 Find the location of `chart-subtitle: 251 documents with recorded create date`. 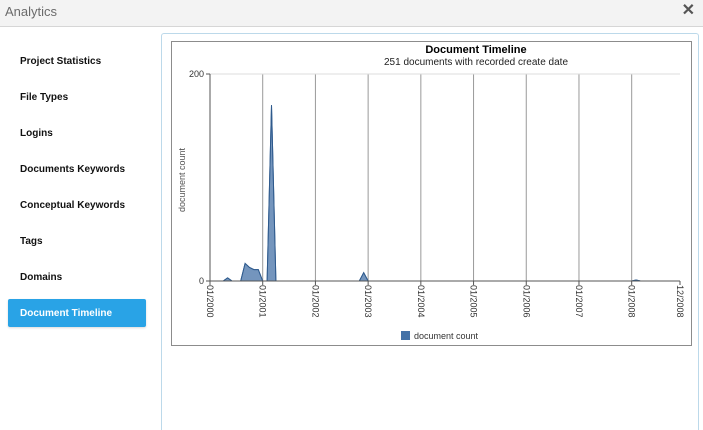

chart-subtitle: 251 documents with recorded create date is located at coordinates (476, 62).